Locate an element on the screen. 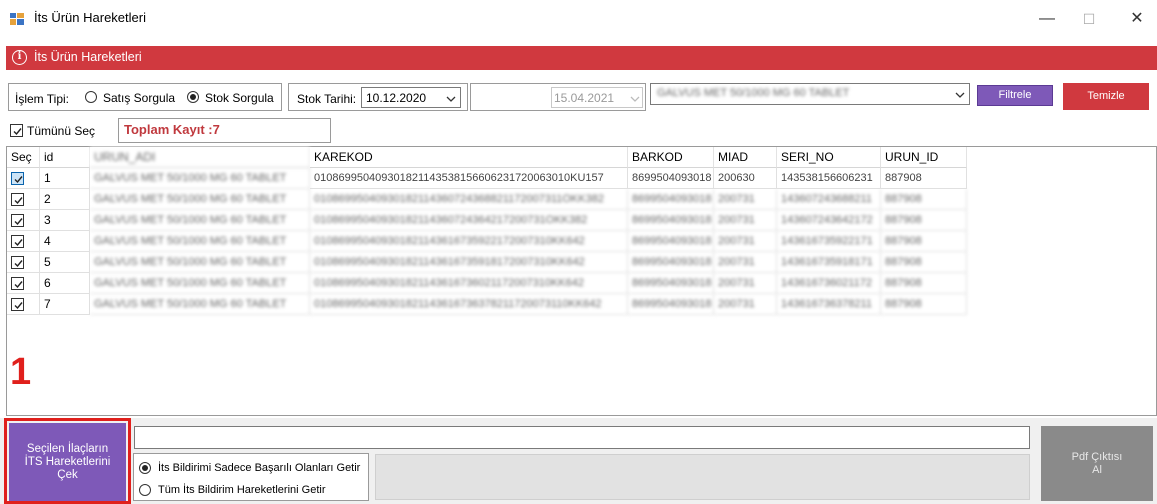  radio-satis-sorgula is located at coordinates (91, 97).